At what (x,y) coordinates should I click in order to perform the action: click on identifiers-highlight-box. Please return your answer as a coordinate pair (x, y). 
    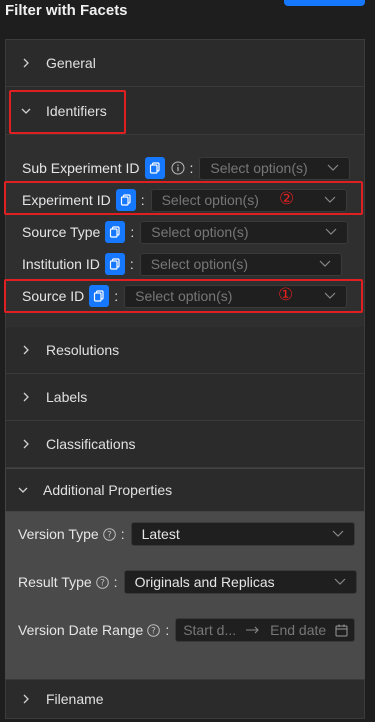
    Looking at the image, I should click on (67, 112).